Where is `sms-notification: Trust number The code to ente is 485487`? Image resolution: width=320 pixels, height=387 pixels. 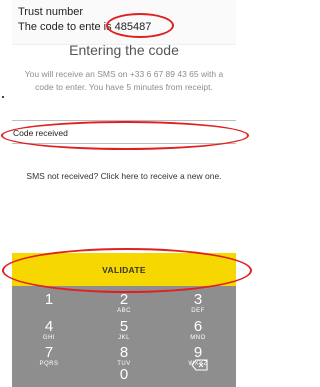 sms-notification: Trust number The code to ente is 485487 is located at coordinates (124, 22).